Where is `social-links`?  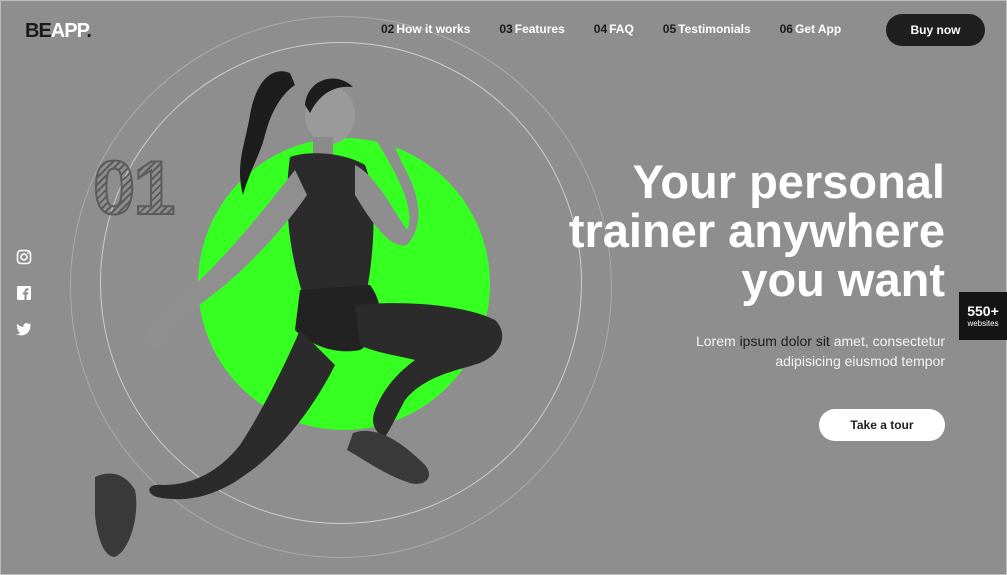 social-links is located at coordinates (24, 293).